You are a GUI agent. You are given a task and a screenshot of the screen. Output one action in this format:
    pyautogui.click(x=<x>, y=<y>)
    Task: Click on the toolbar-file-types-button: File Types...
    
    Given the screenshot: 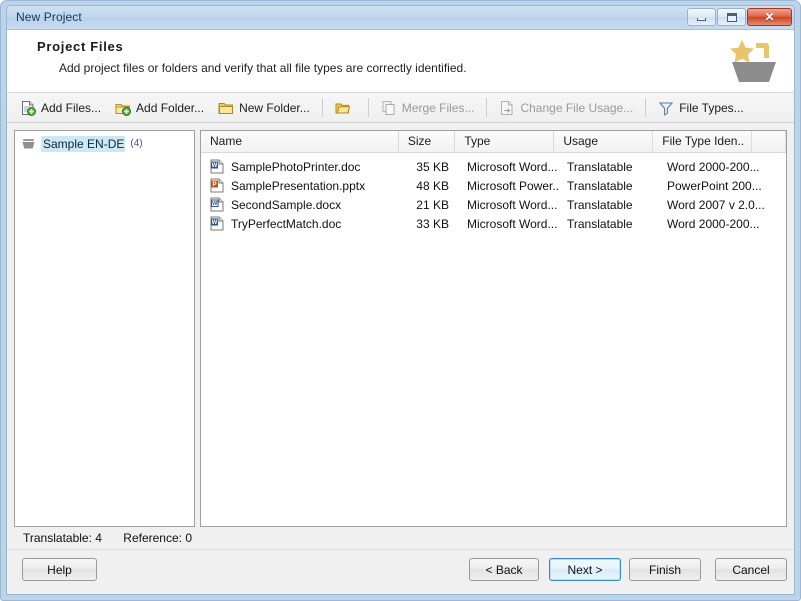 What is the action you would take?
    pyautogui.click(x=700, y=108)
    